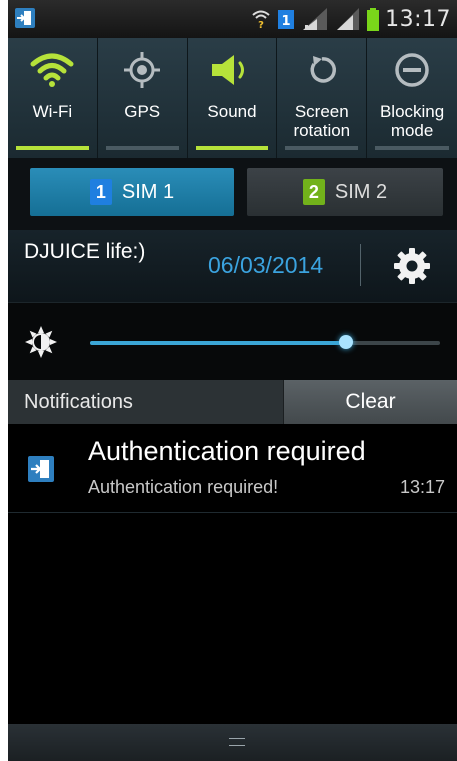  I want to click on toggle-gps-indicator, so click(142, 148).